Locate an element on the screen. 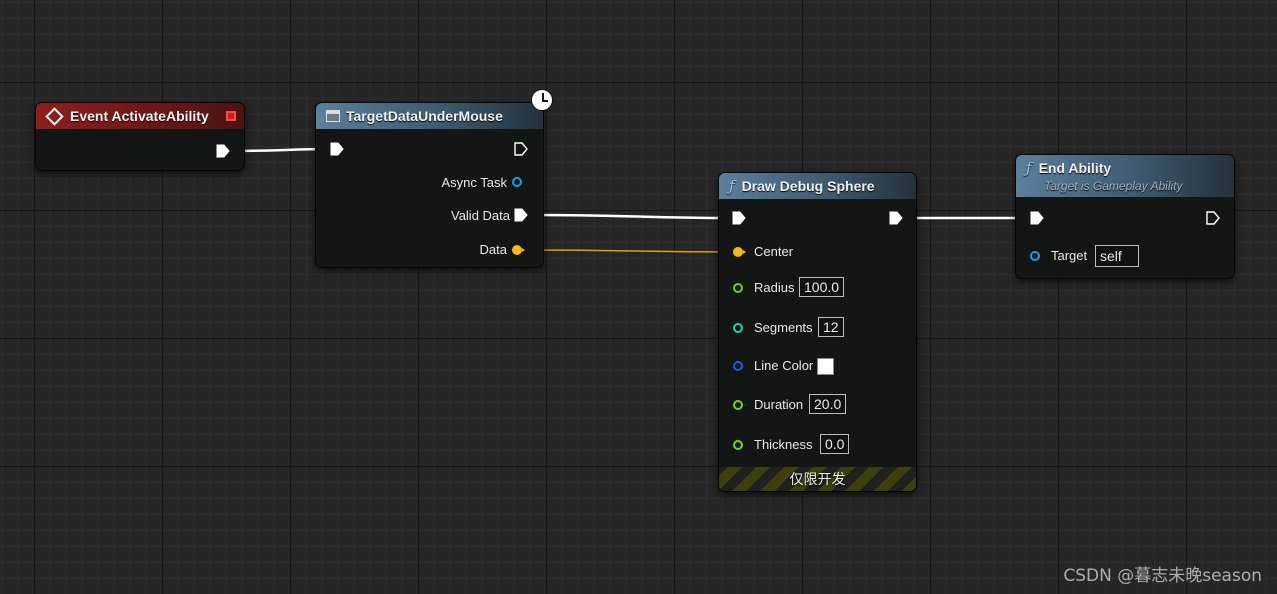 This screenshot has width=1277, height=594. node-header: TargetDataUnderMouse is located at coordinates (429, 116).